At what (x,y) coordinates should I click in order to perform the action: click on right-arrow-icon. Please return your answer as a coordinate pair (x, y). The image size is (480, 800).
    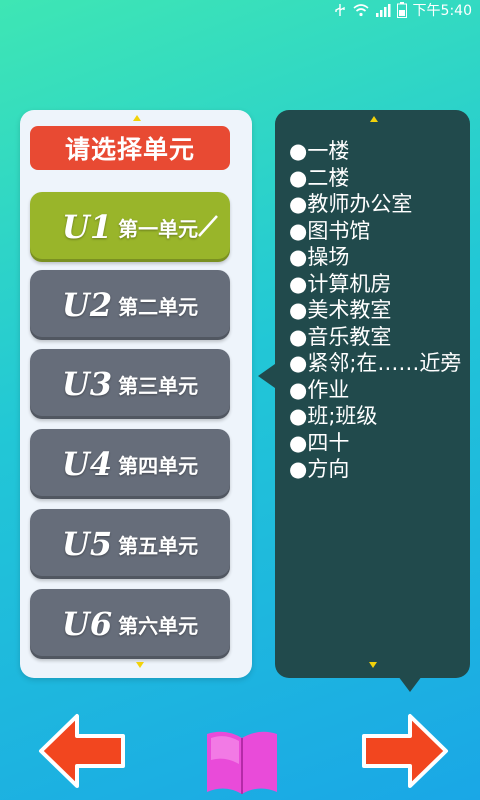
    Looking at the image, I should click on (405, 751).